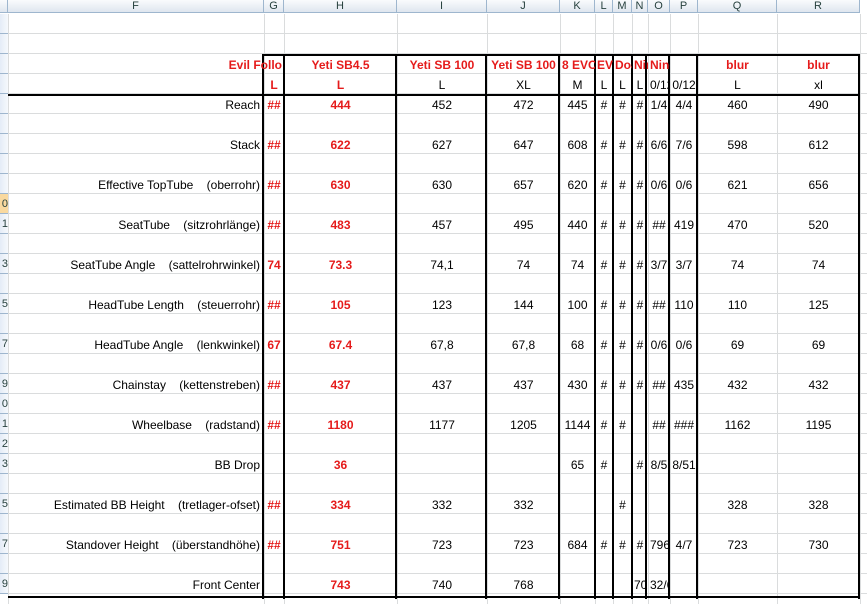  What do you see at coordinates (442, 345) in the screenshot?
I see `geometry-value: 67,8` at bounding box center [442, 345].